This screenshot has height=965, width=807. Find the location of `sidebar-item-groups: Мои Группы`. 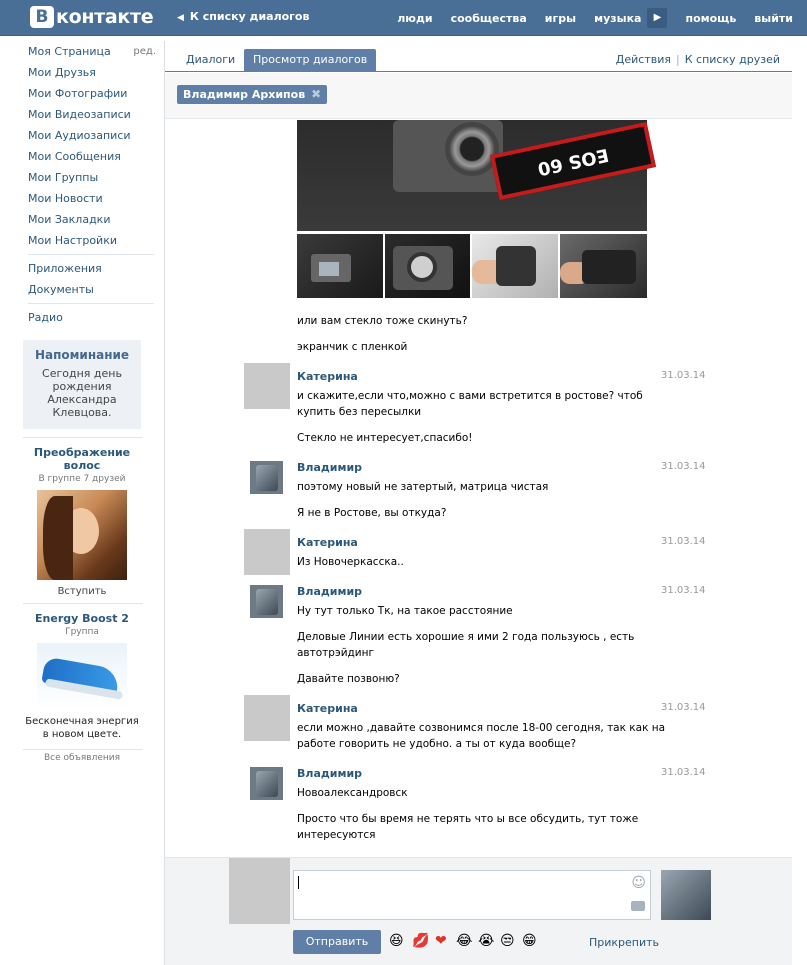

sidebar-item-groups: Мои Группы is located at coordinates (89, 177).